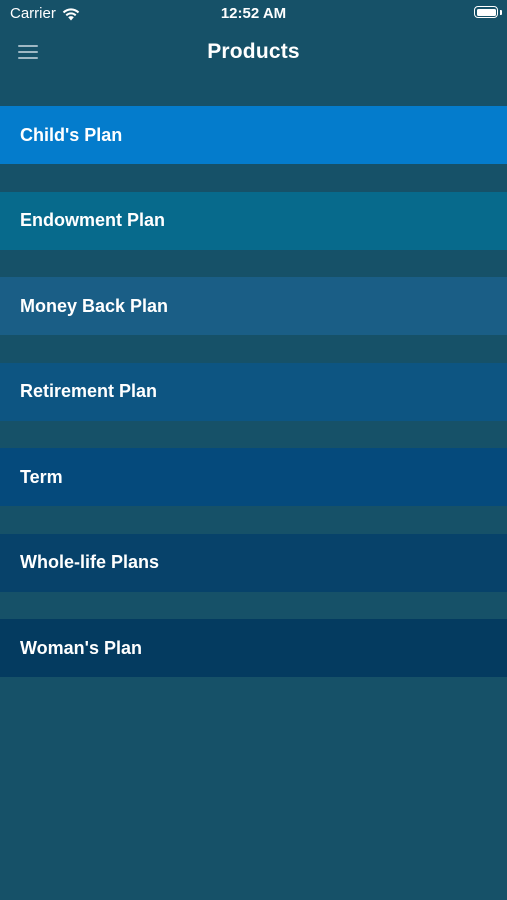 Image resolution: width=507 pixels, height=900 pixels. Describe the element at coordinates (253, 562) in the screenshot. I see `list-item-whole-life-plans: Whole-life Plans` at that location.